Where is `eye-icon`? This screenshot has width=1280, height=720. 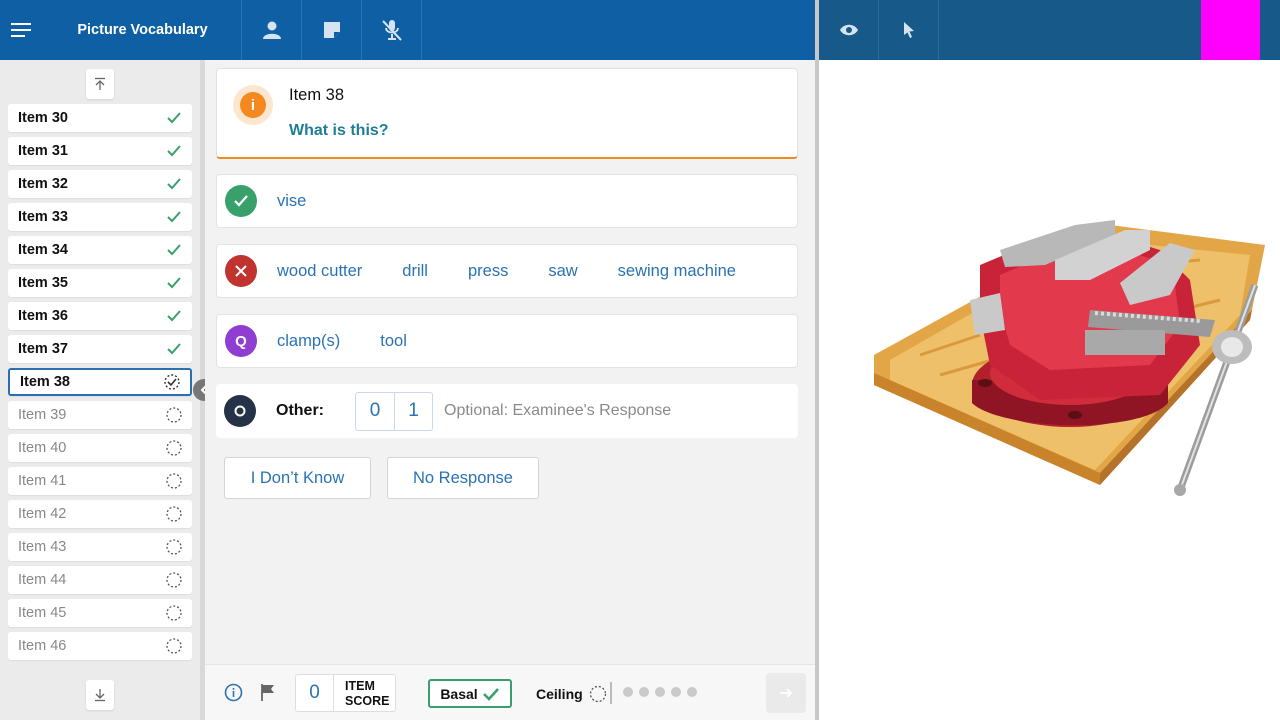 eye-icon is located at coordinates (848, 30).